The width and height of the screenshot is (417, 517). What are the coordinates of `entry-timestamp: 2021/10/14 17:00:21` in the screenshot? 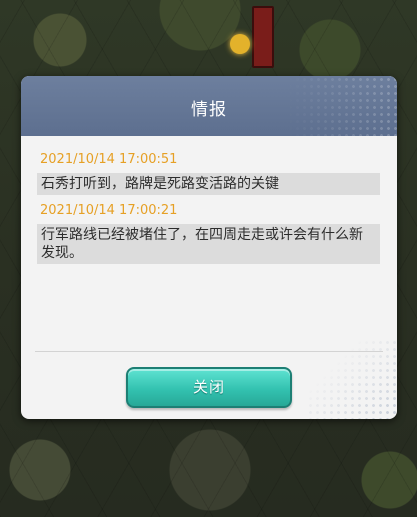 It's located at (109, 210).